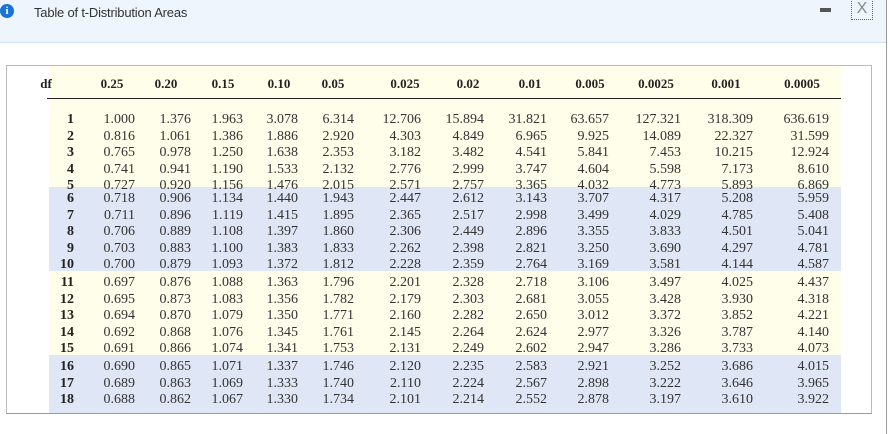 The height and width of the screenshot is (434, 889). I want to click on table-cell: 2.132, so click(338, 169).